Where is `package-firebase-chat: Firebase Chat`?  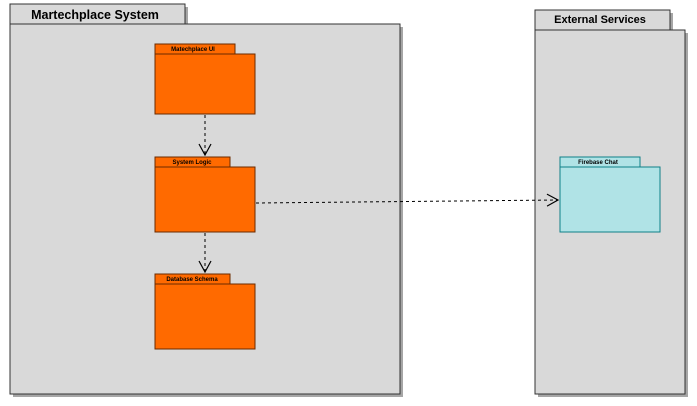 package-firebase-chat: Firebase Chat is located at coordinates (610, 194).